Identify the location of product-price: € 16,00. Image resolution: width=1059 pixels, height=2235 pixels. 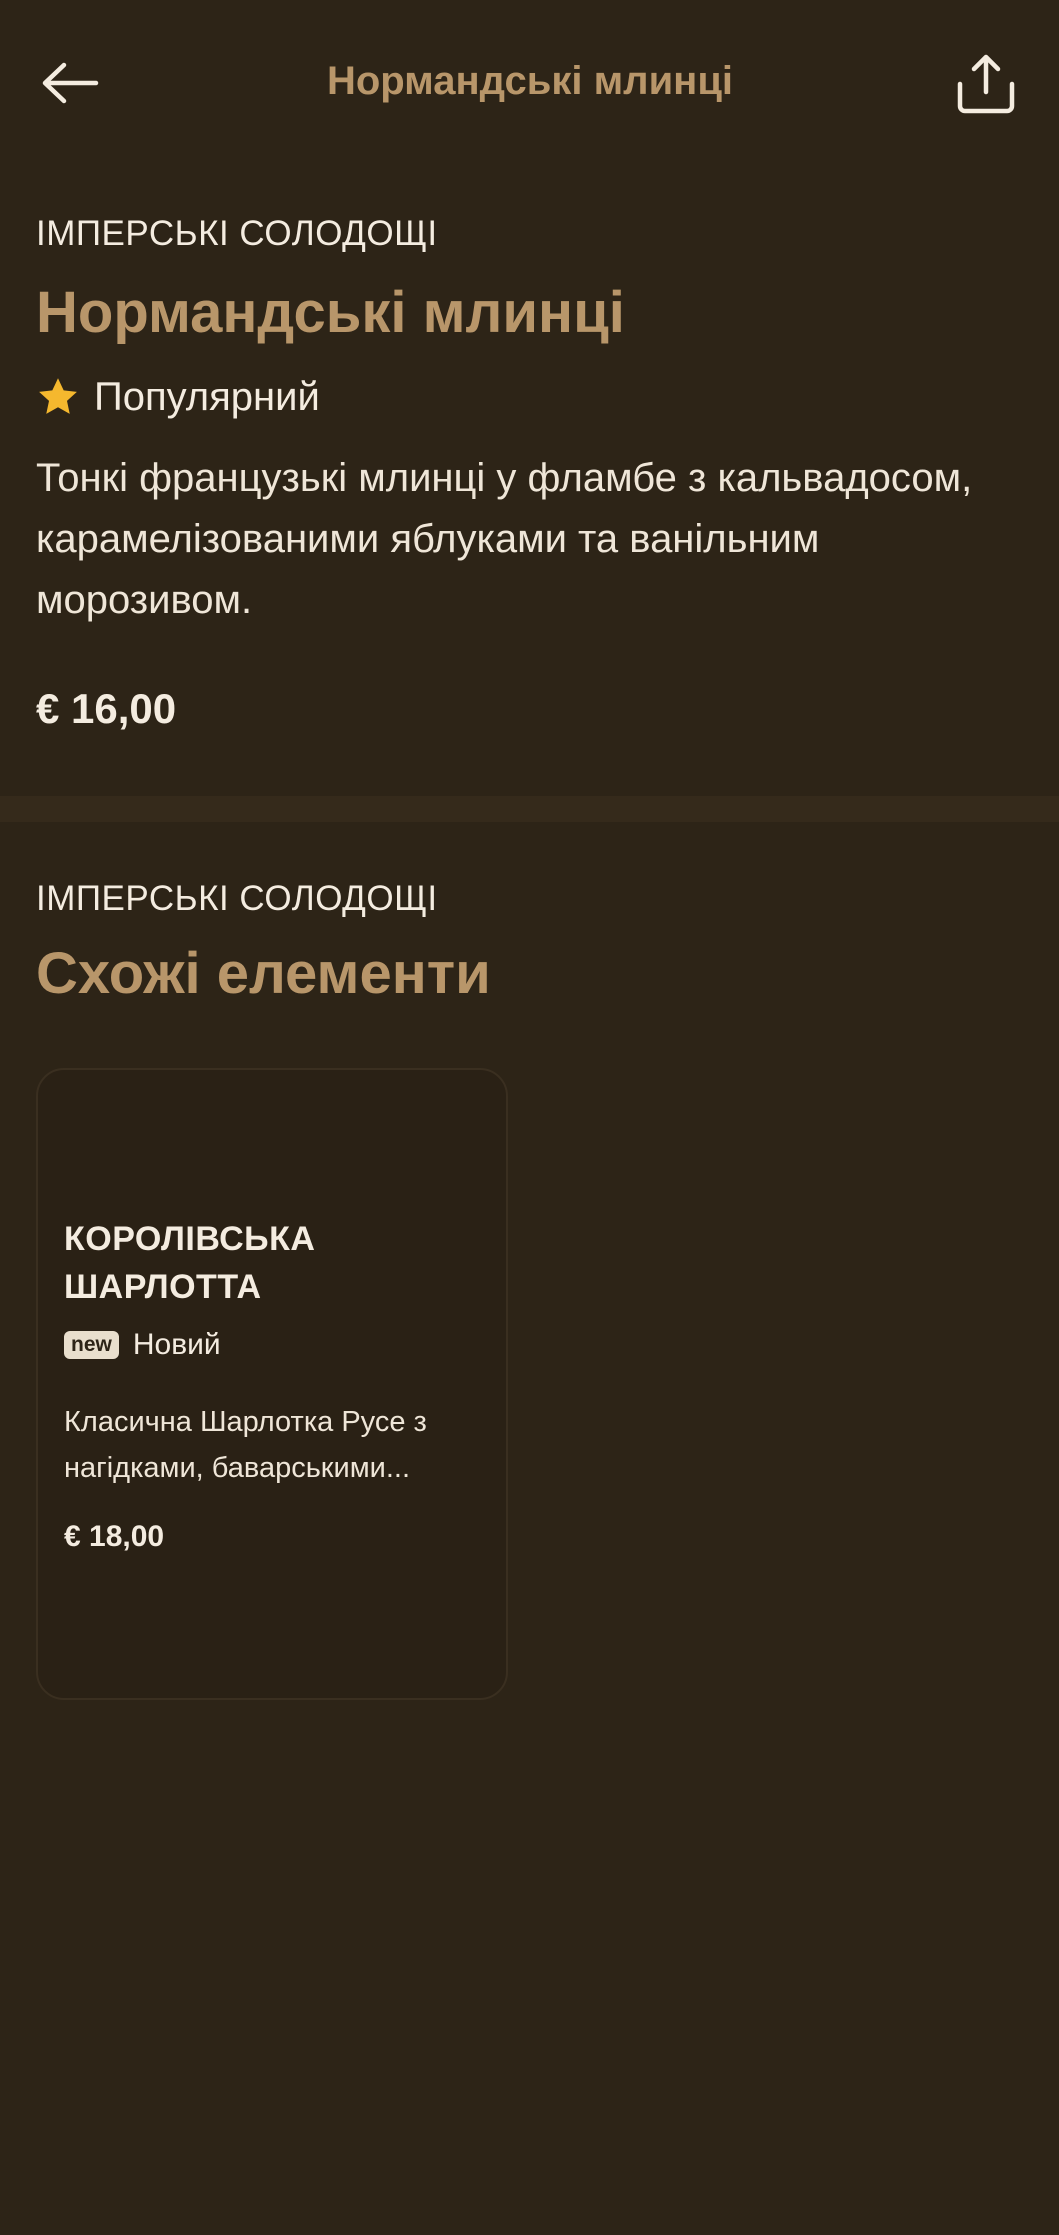
(106, 708).